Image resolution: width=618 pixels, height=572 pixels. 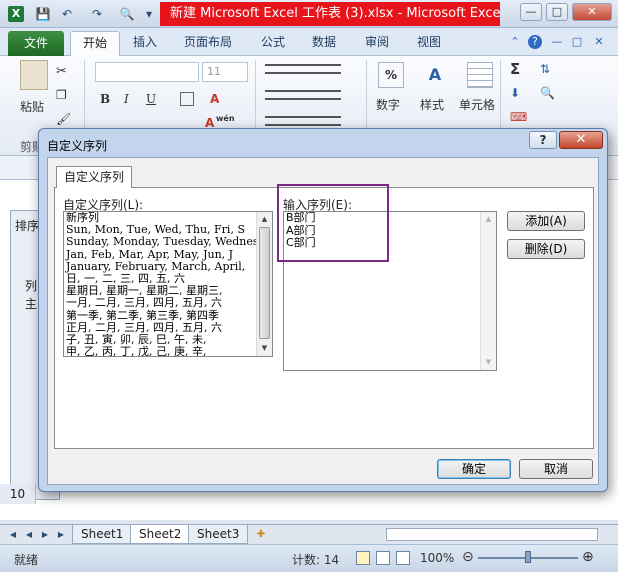 What do you see at coordinates (61, 95) in the screenshot?
I see `copy-icon: ❐` at bounding box center [61, 95].